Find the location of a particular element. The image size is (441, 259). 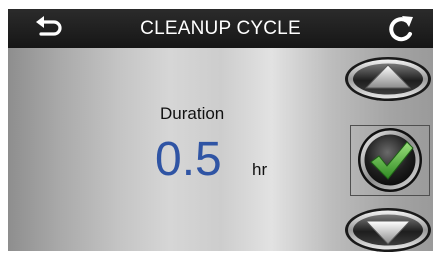

page-title: CLEANUP CYCLE is located at coordinates (220, 28).